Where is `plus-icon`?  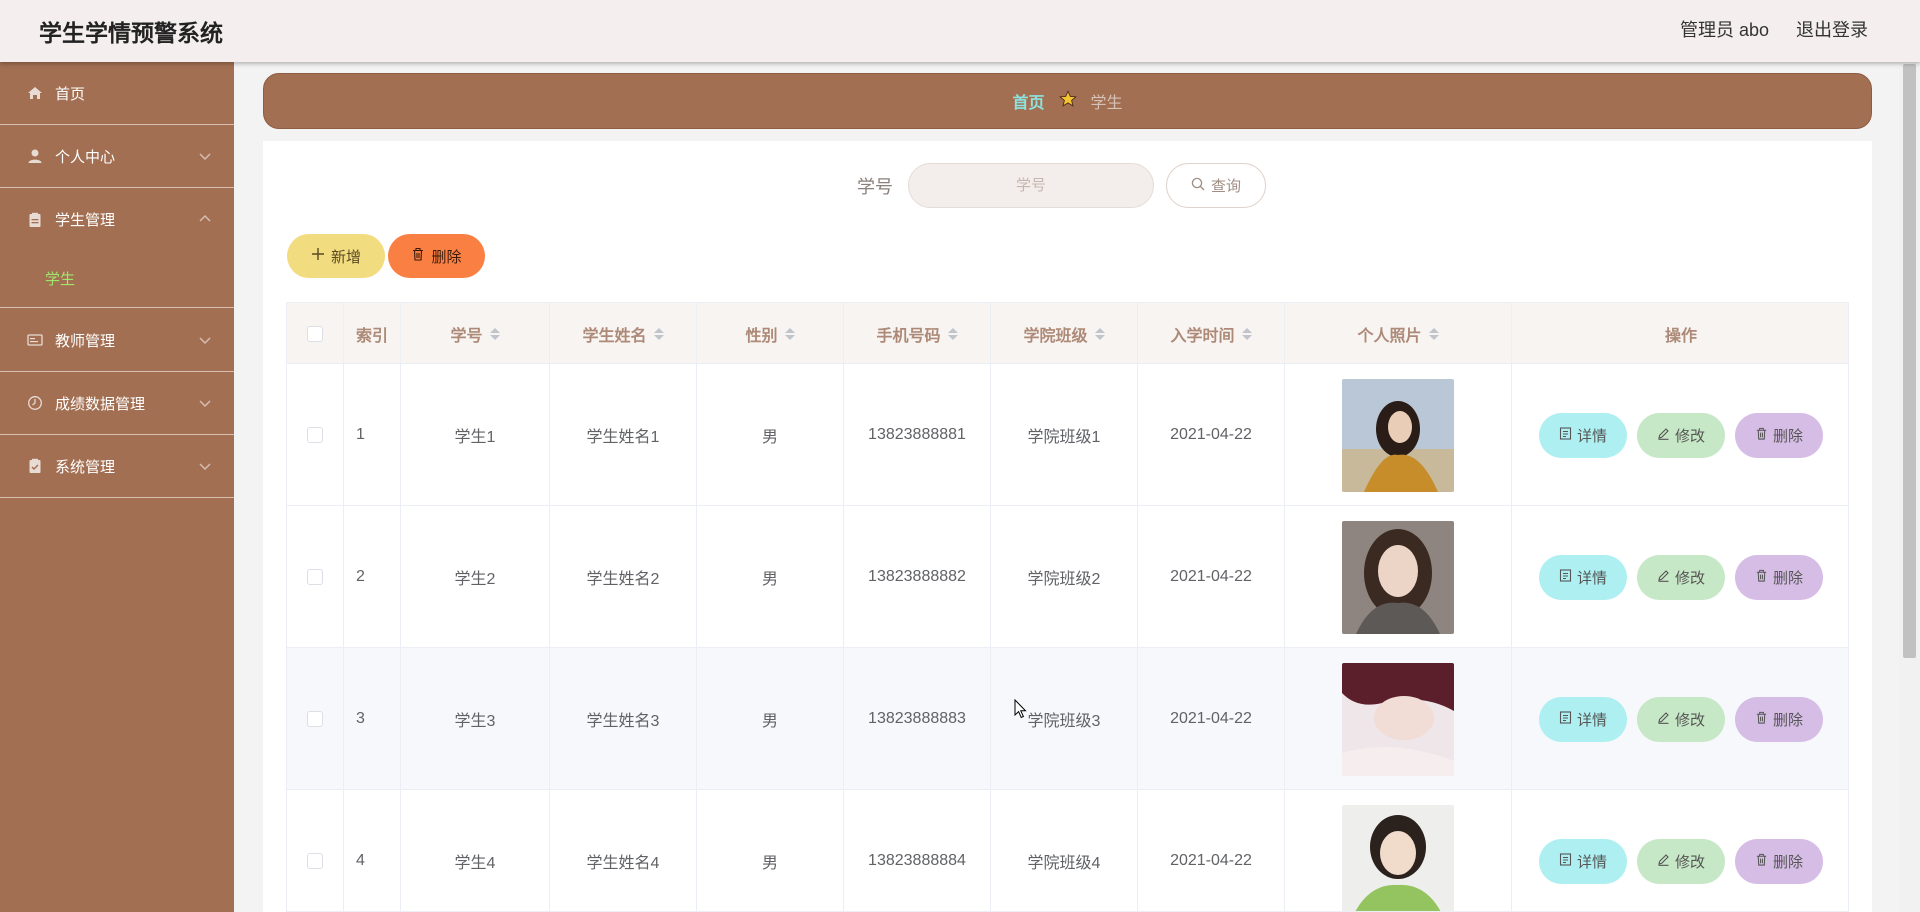
plus-icon is located at coordinates (318, 256).